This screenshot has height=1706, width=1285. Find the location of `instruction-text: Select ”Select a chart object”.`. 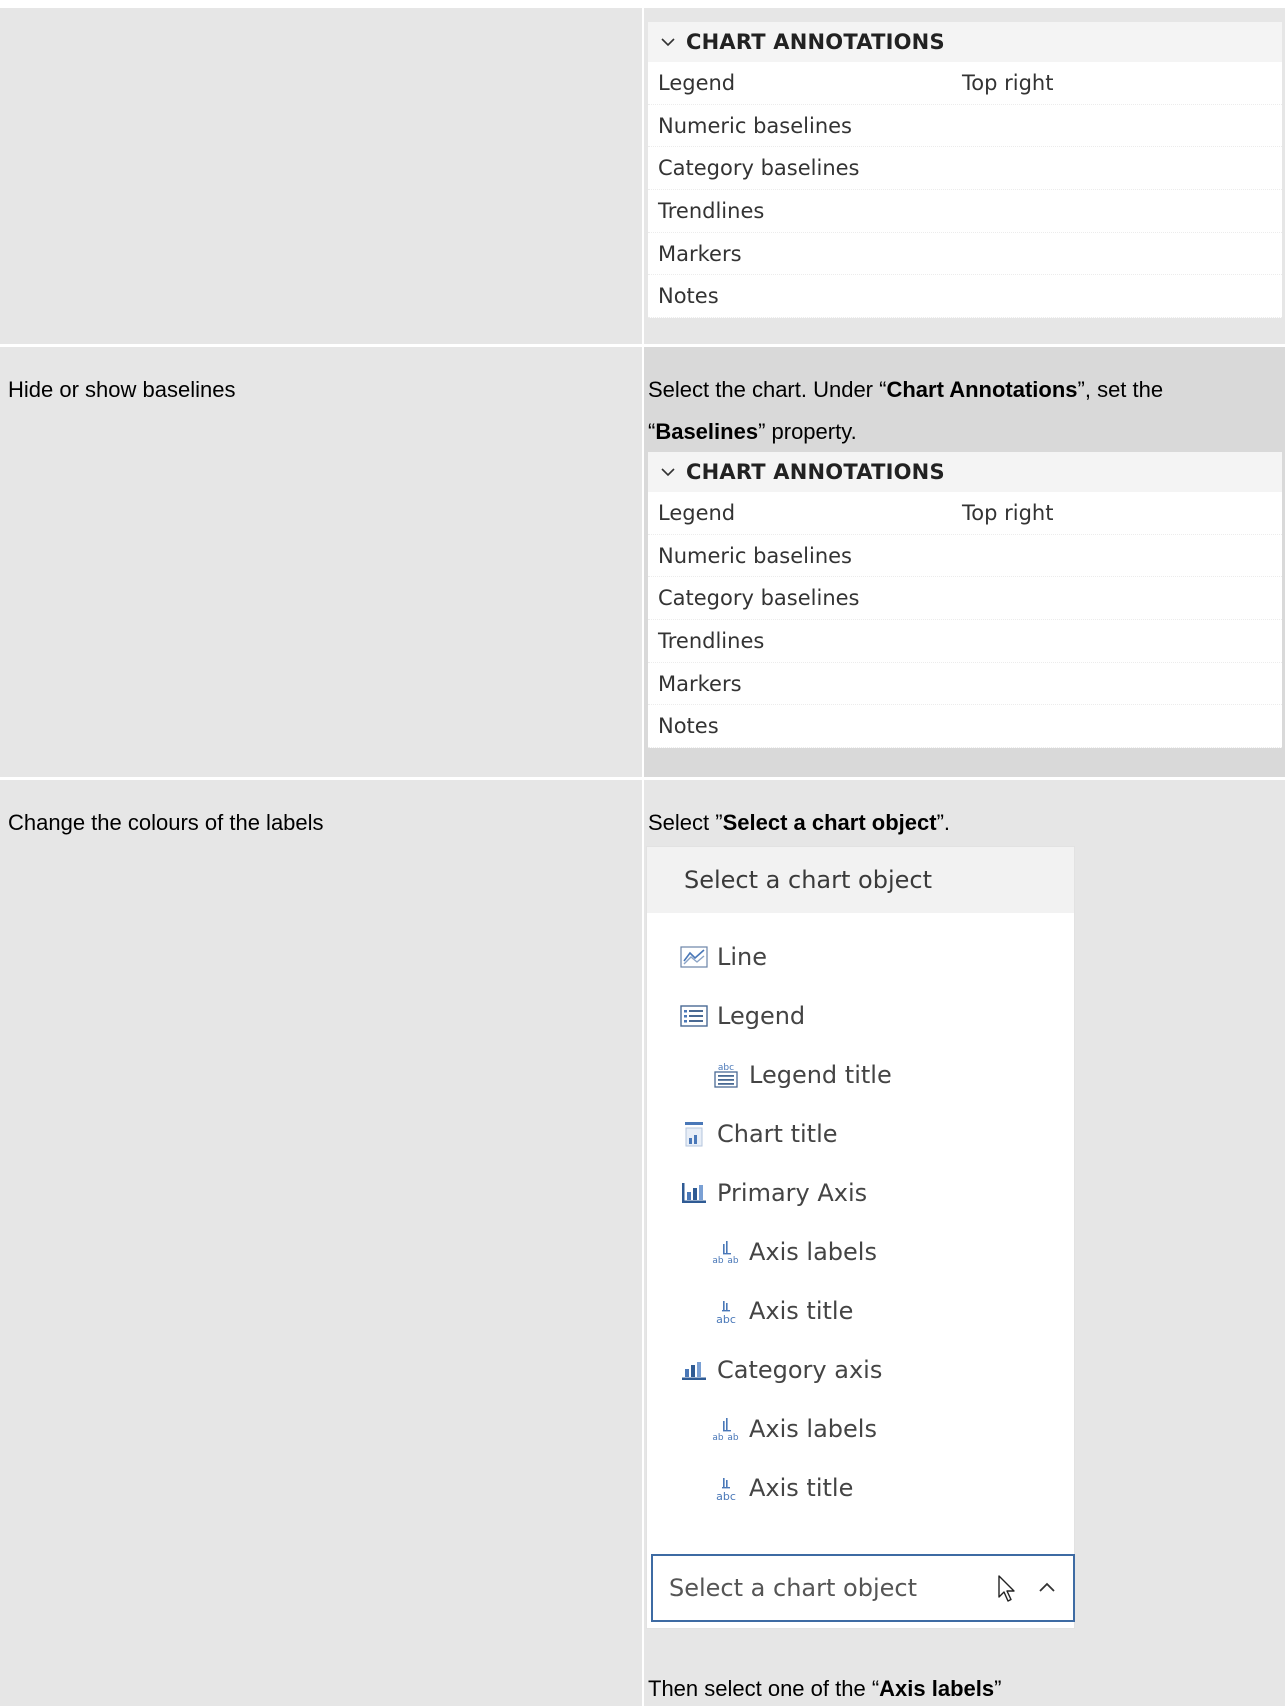

instruction-text: Select ”Select a chart object”. is located at coordinates (799, 822).